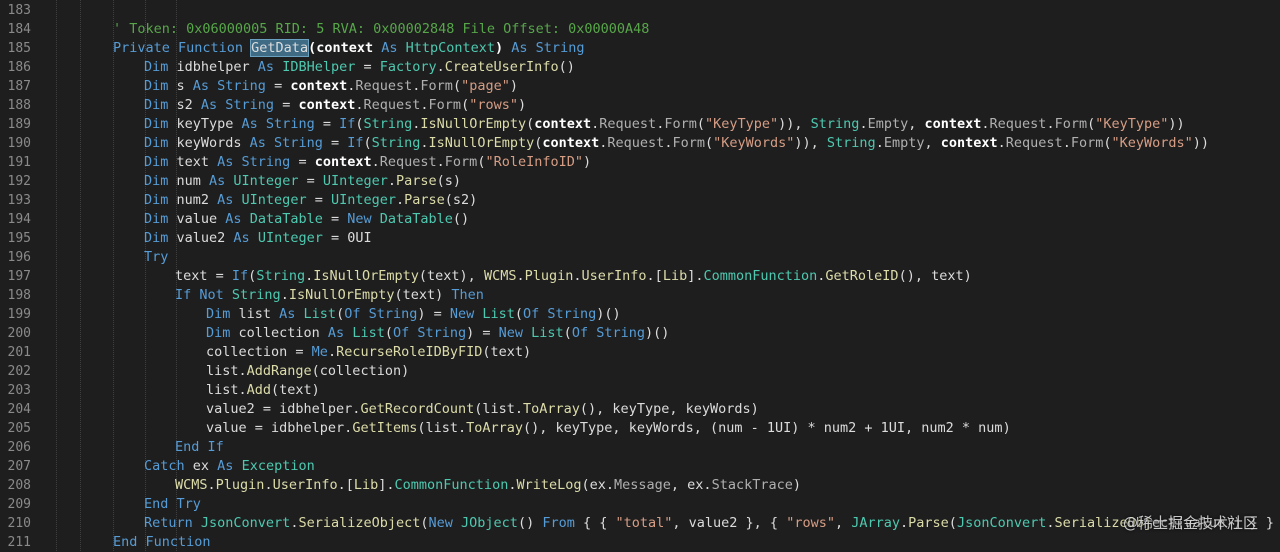 The height and width of the screenshot is (552, 1280). I want to click on code-line: 202 list.AddRange(collection), so click(640, 371).